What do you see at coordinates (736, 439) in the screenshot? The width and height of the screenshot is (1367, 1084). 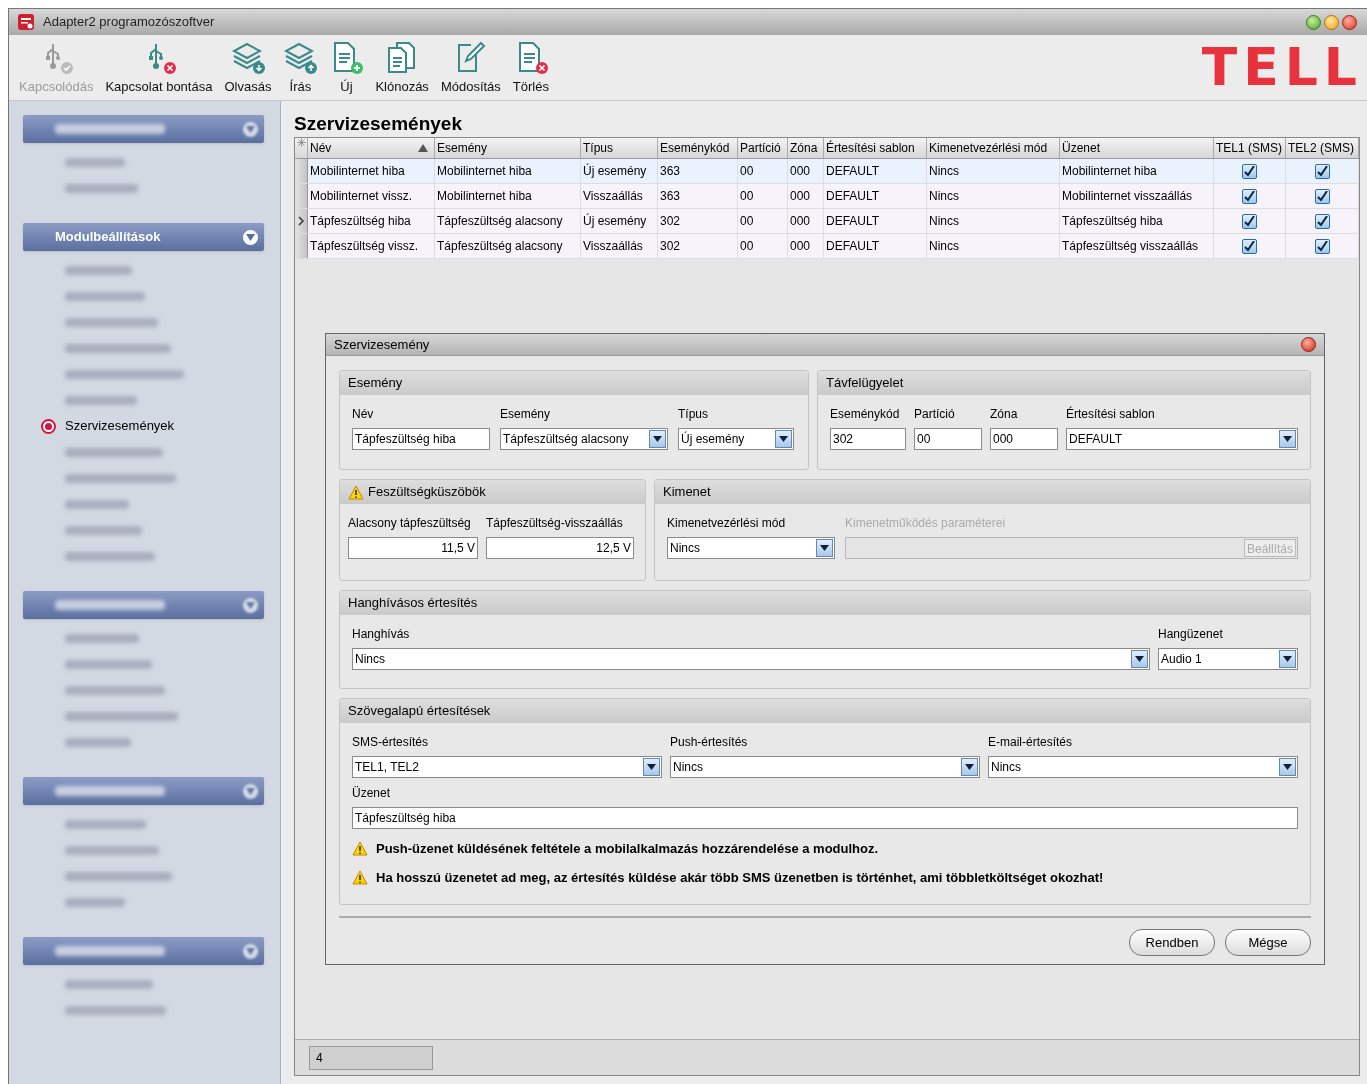 I see `dropdown: Új esemény` at bounding box center [736, 439].